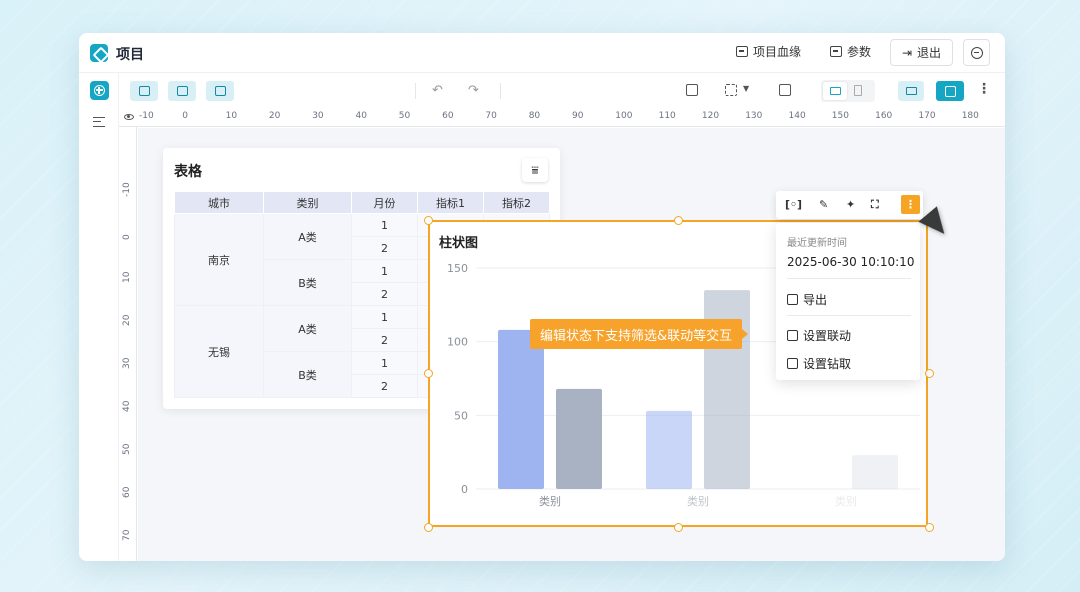 Image resolution: width=1080 pixels, height=592 pixels. I want to click on filter-icon: ⩸, so click(535, 169).